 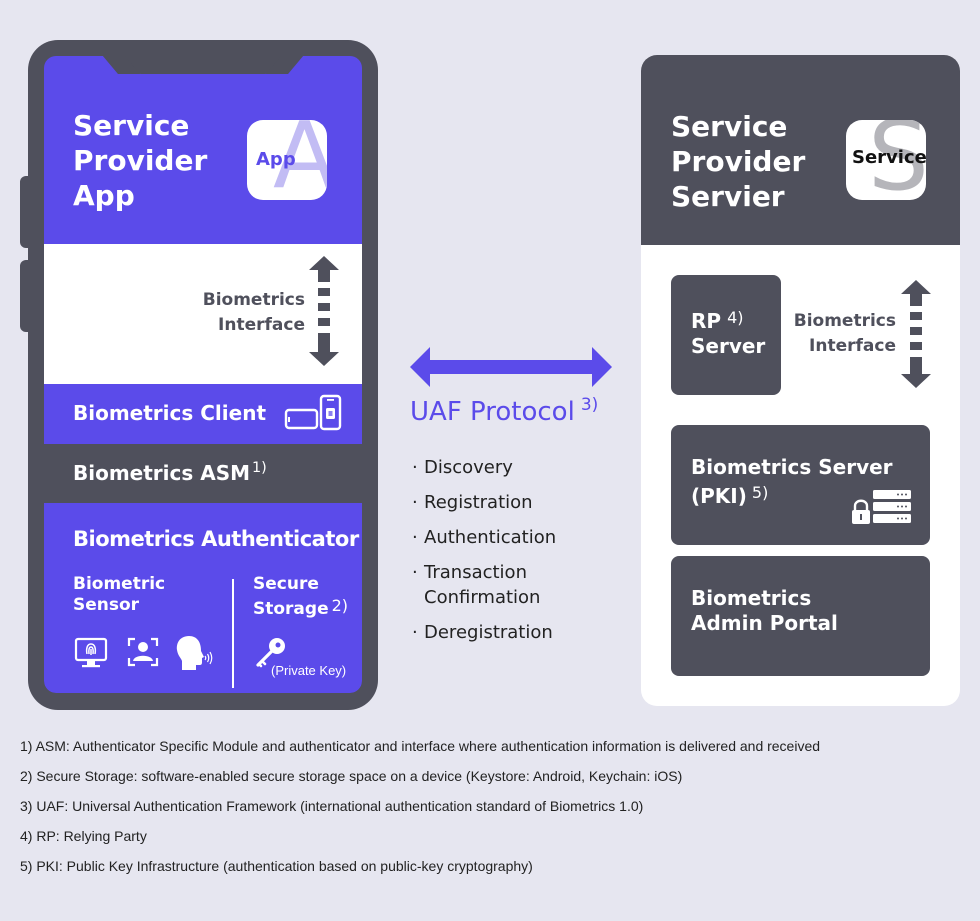 I want to click on biometrics-authenticator-title: Biometrics Authenticator, so click(x=216, y=539).